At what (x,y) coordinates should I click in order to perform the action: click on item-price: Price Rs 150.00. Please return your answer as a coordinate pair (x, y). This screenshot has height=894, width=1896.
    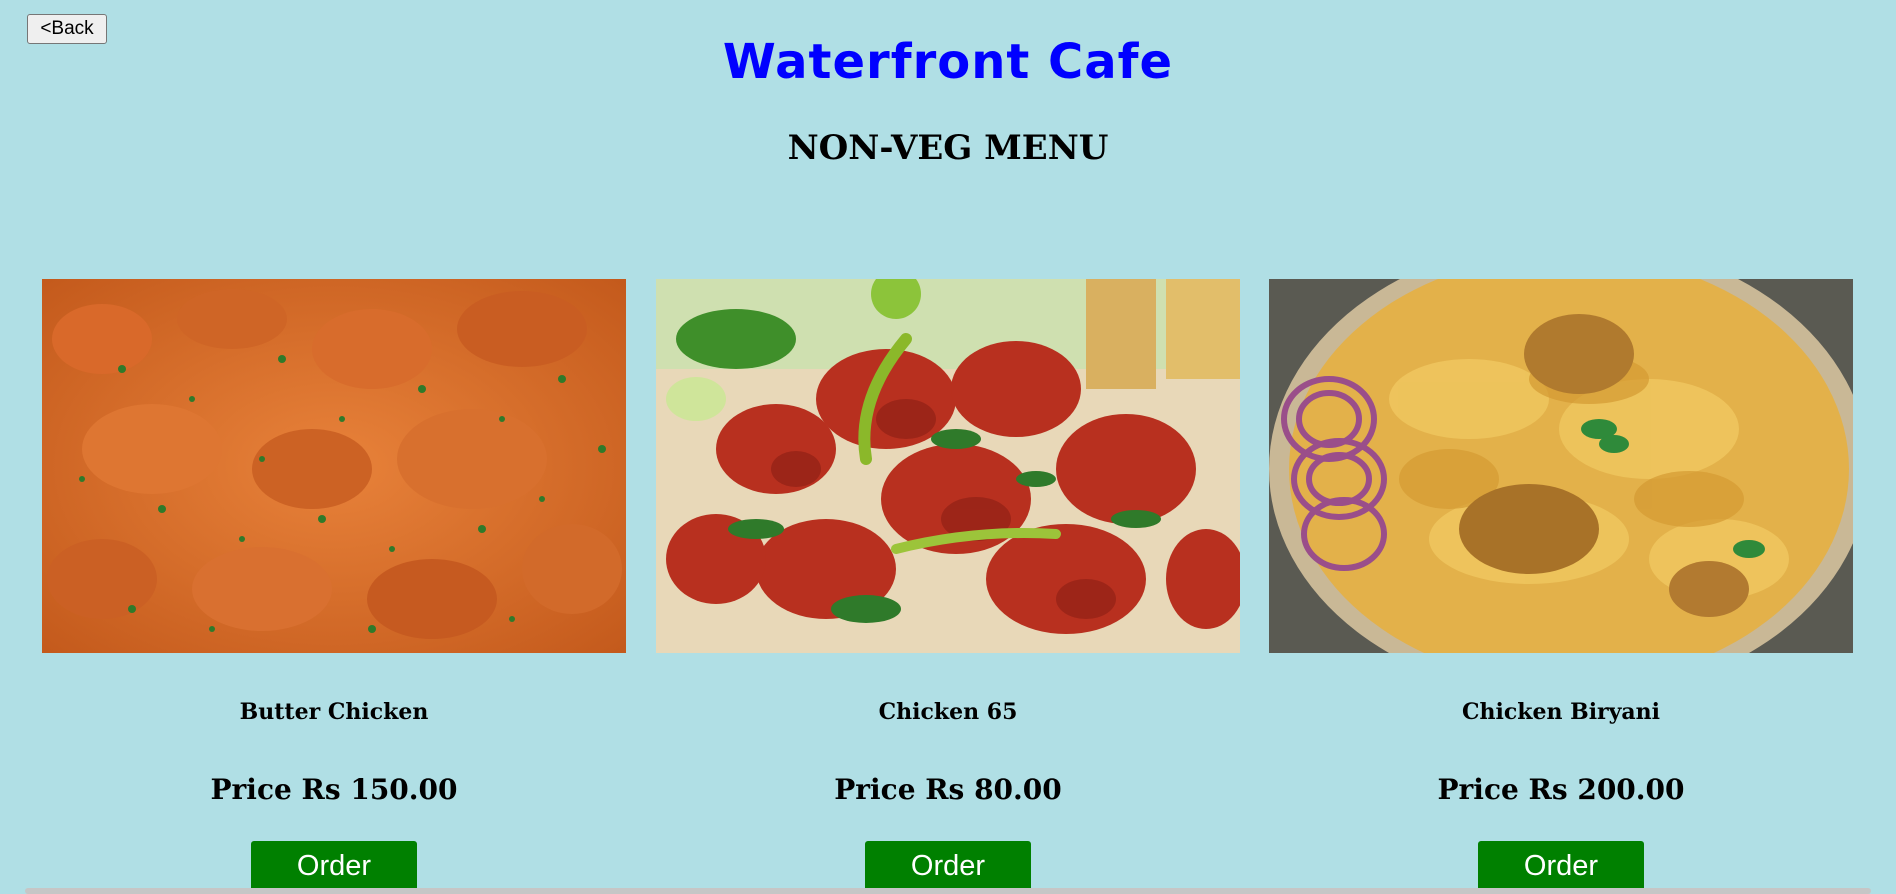
    Looking at the image, I should click on (334, 789).